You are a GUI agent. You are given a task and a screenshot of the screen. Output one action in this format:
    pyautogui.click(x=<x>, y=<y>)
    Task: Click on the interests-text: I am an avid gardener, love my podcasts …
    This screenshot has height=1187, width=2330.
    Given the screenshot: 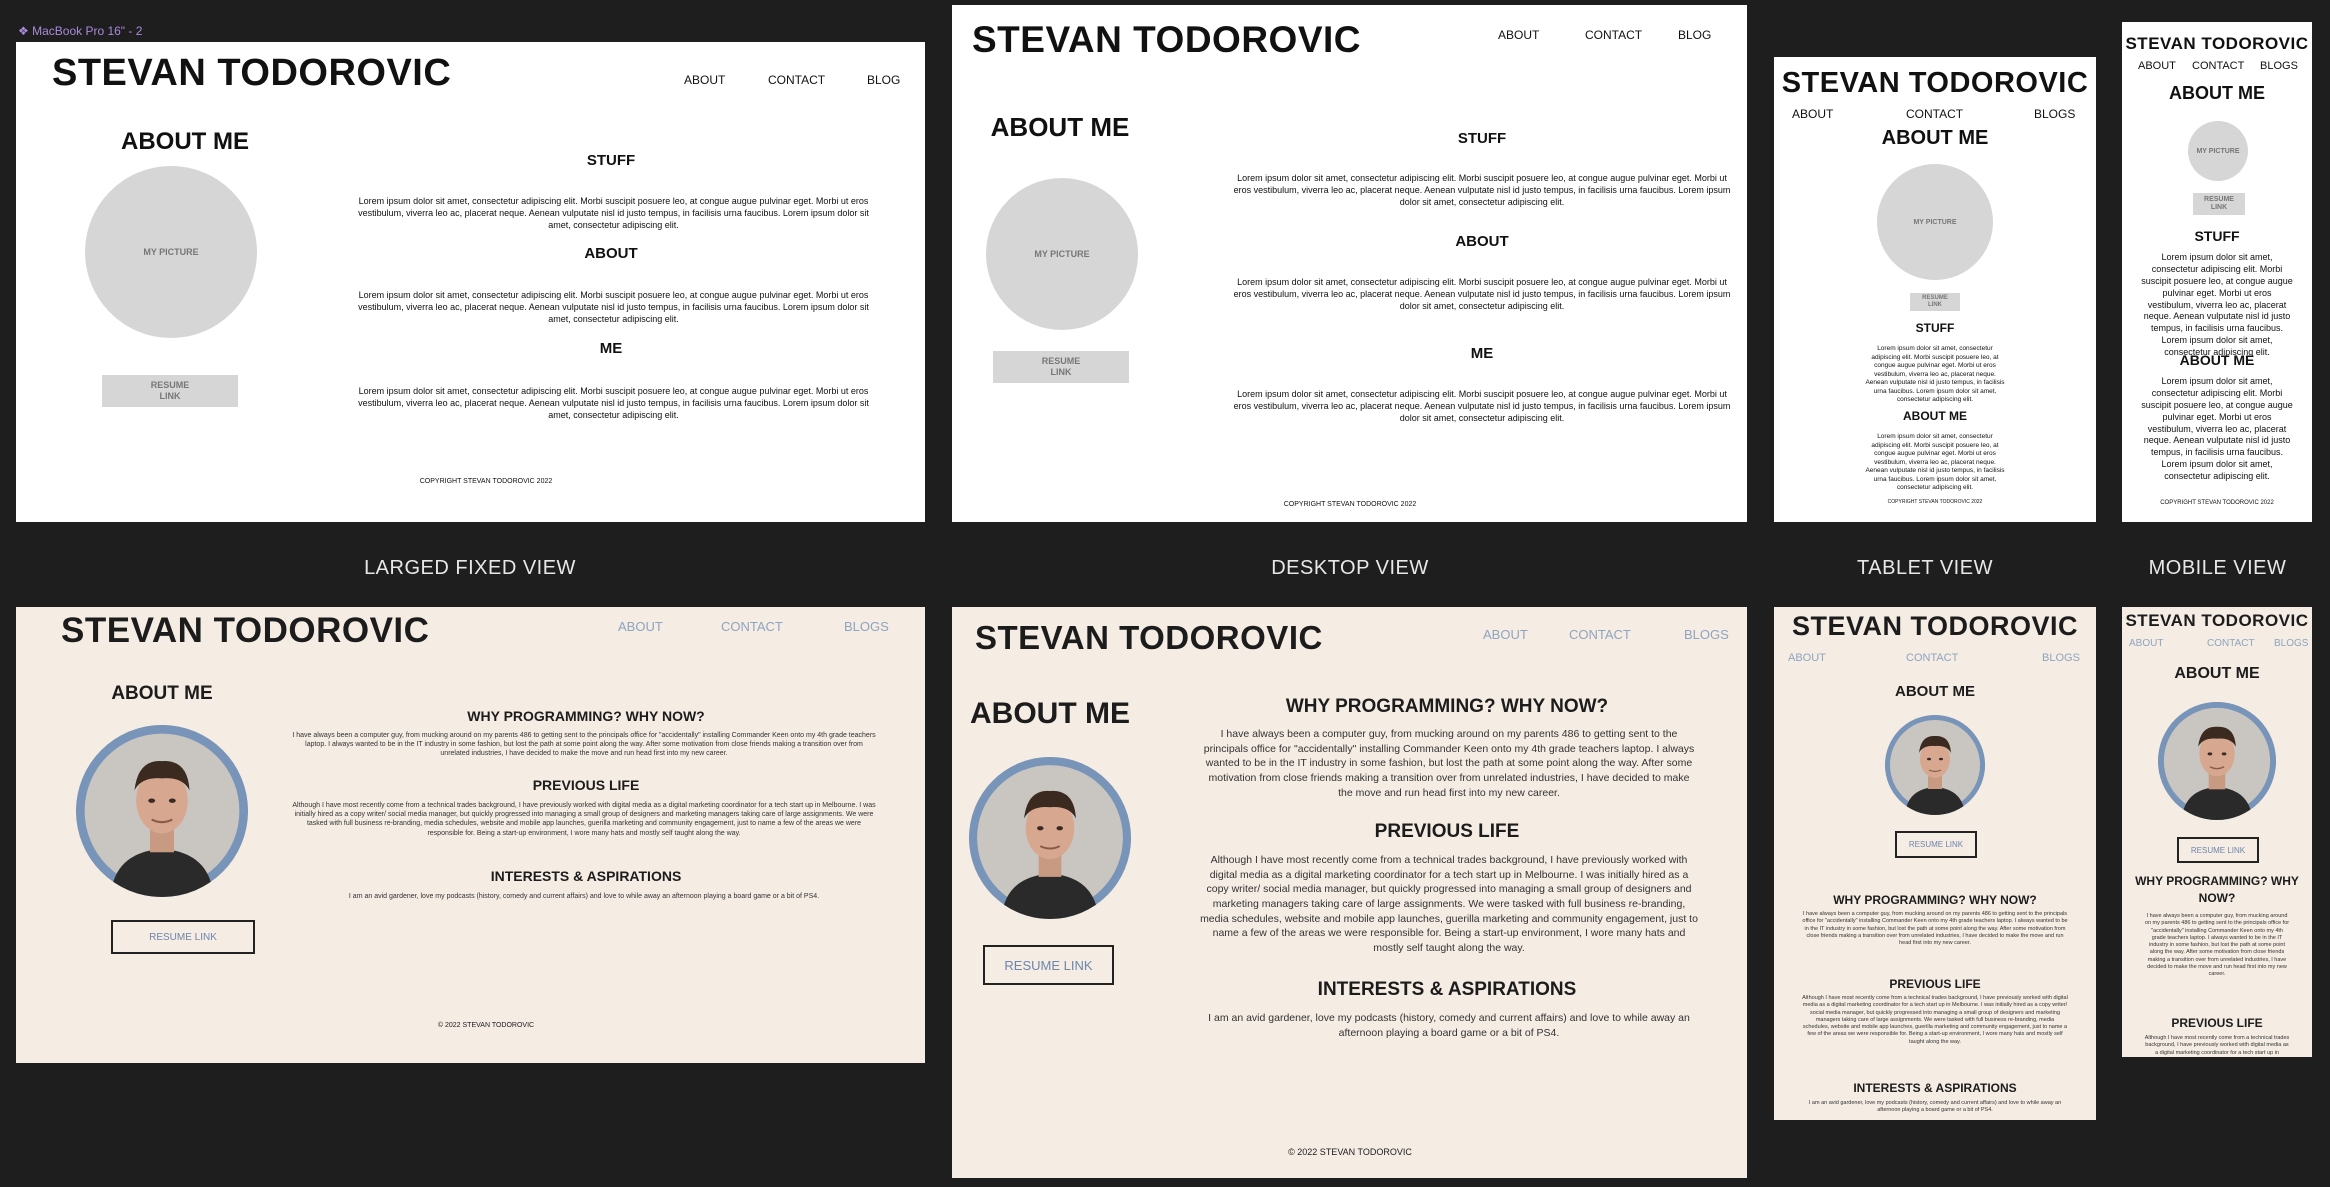 What is the action you would take?
    pyautogui.click(x=584, y=896)
    